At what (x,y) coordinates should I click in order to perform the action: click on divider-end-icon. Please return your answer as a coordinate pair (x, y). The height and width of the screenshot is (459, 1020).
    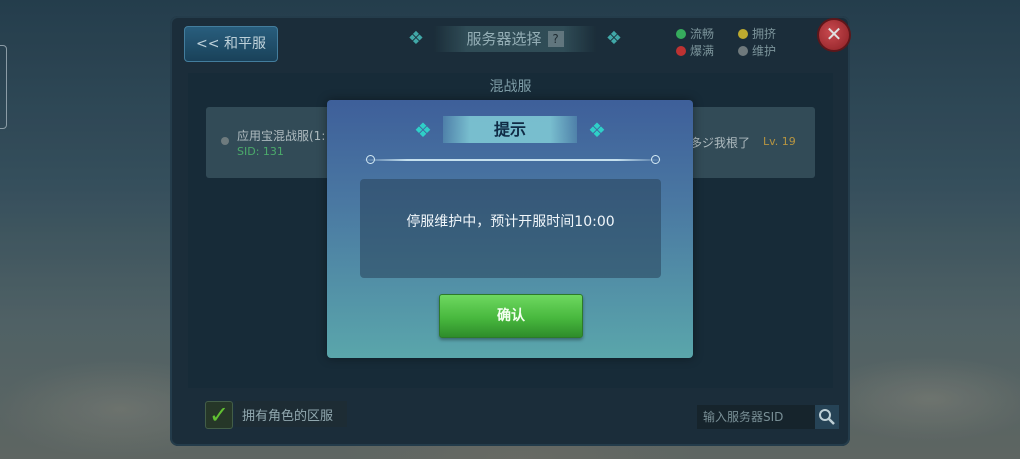
    Looking at the image, I should click on (655, 159).